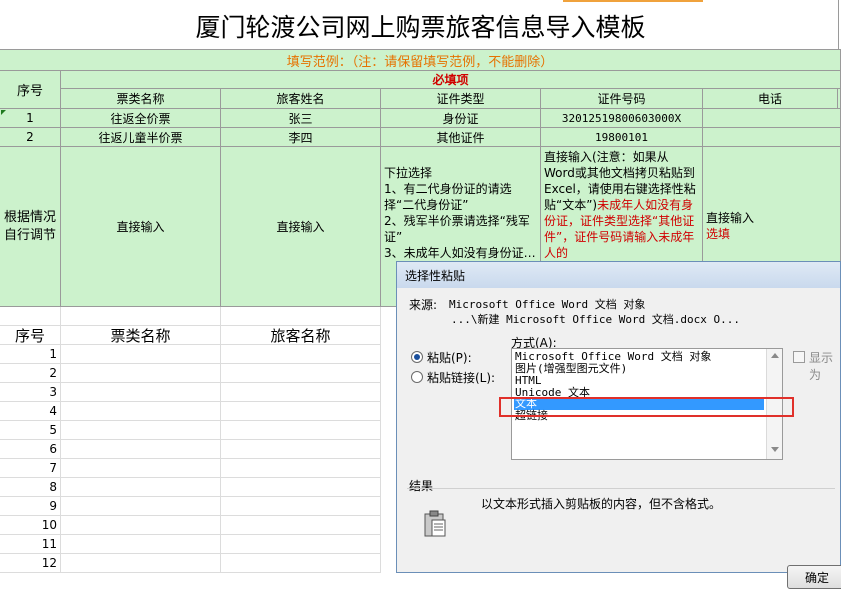  I want to click on scroll-down-icon, so click(775, 449).